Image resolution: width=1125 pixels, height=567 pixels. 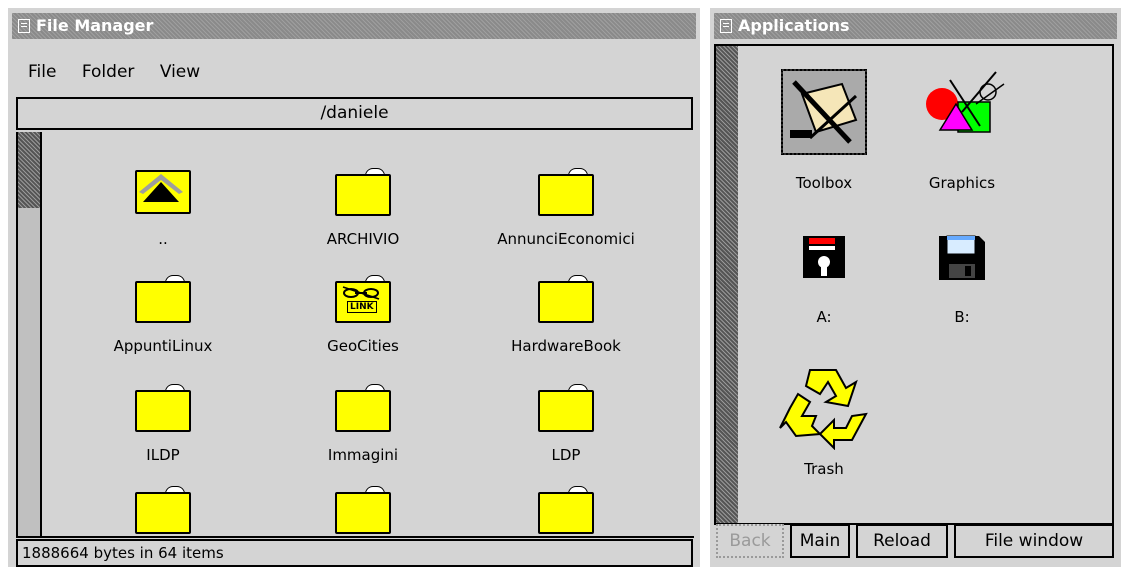 I want to click on app-label: A:, so click(x=824, y=317).